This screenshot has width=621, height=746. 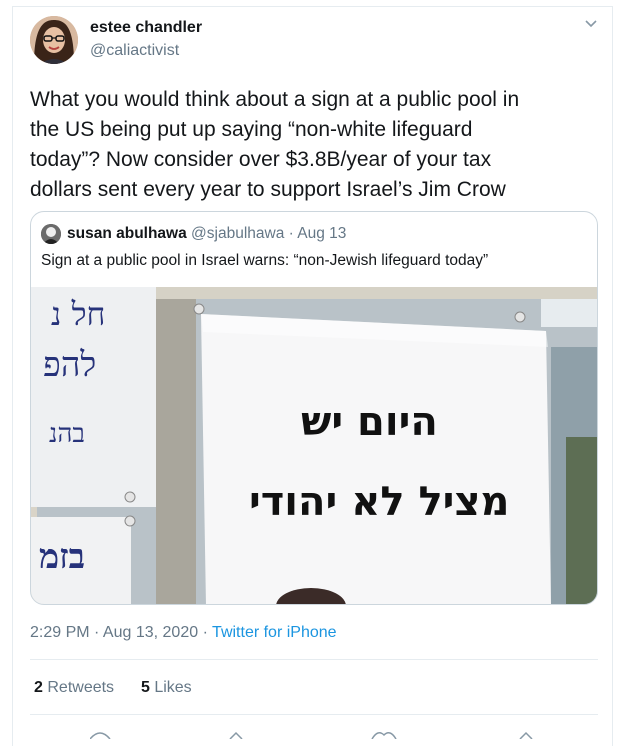 I want to click on sign-line-2: מציל לא יהודי, so click(x=379, y=502).